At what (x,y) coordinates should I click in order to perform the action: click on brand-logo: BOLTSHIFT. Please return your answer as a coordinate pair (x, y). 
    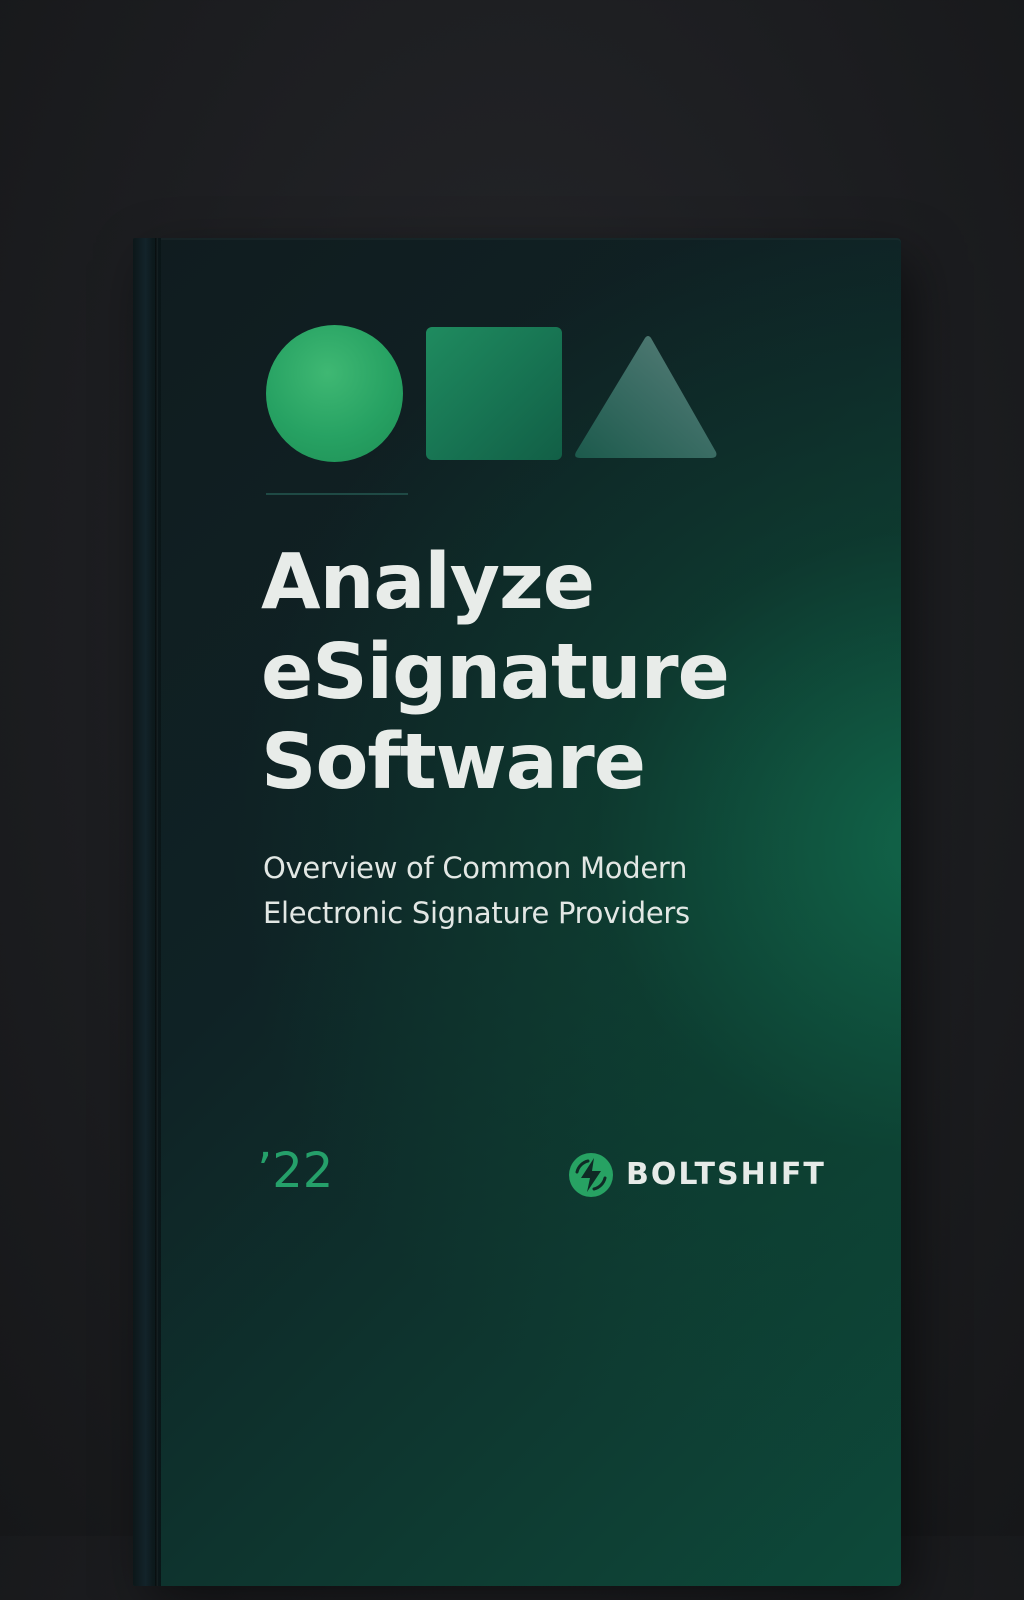
    Looking at the image, I should click on (697, 1175).